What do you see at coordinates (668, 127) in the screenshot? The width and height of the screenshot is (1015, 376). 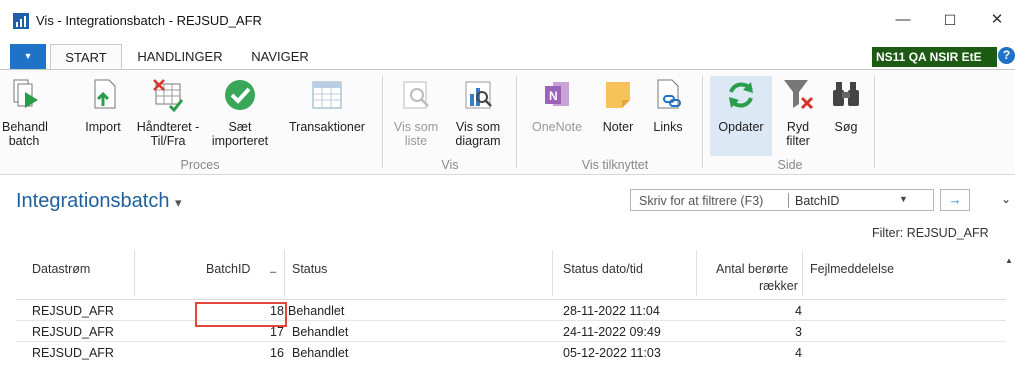 I see `ribbon-button-label: Links` at bounding box center [668, 127].